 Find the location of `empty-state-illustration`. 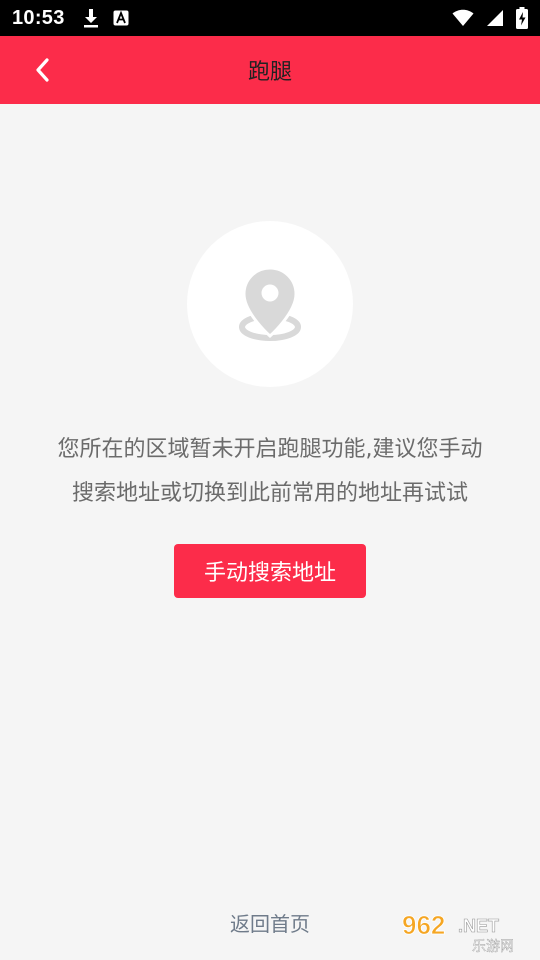

empty-state-illustration is located at coordinates (270, 304).